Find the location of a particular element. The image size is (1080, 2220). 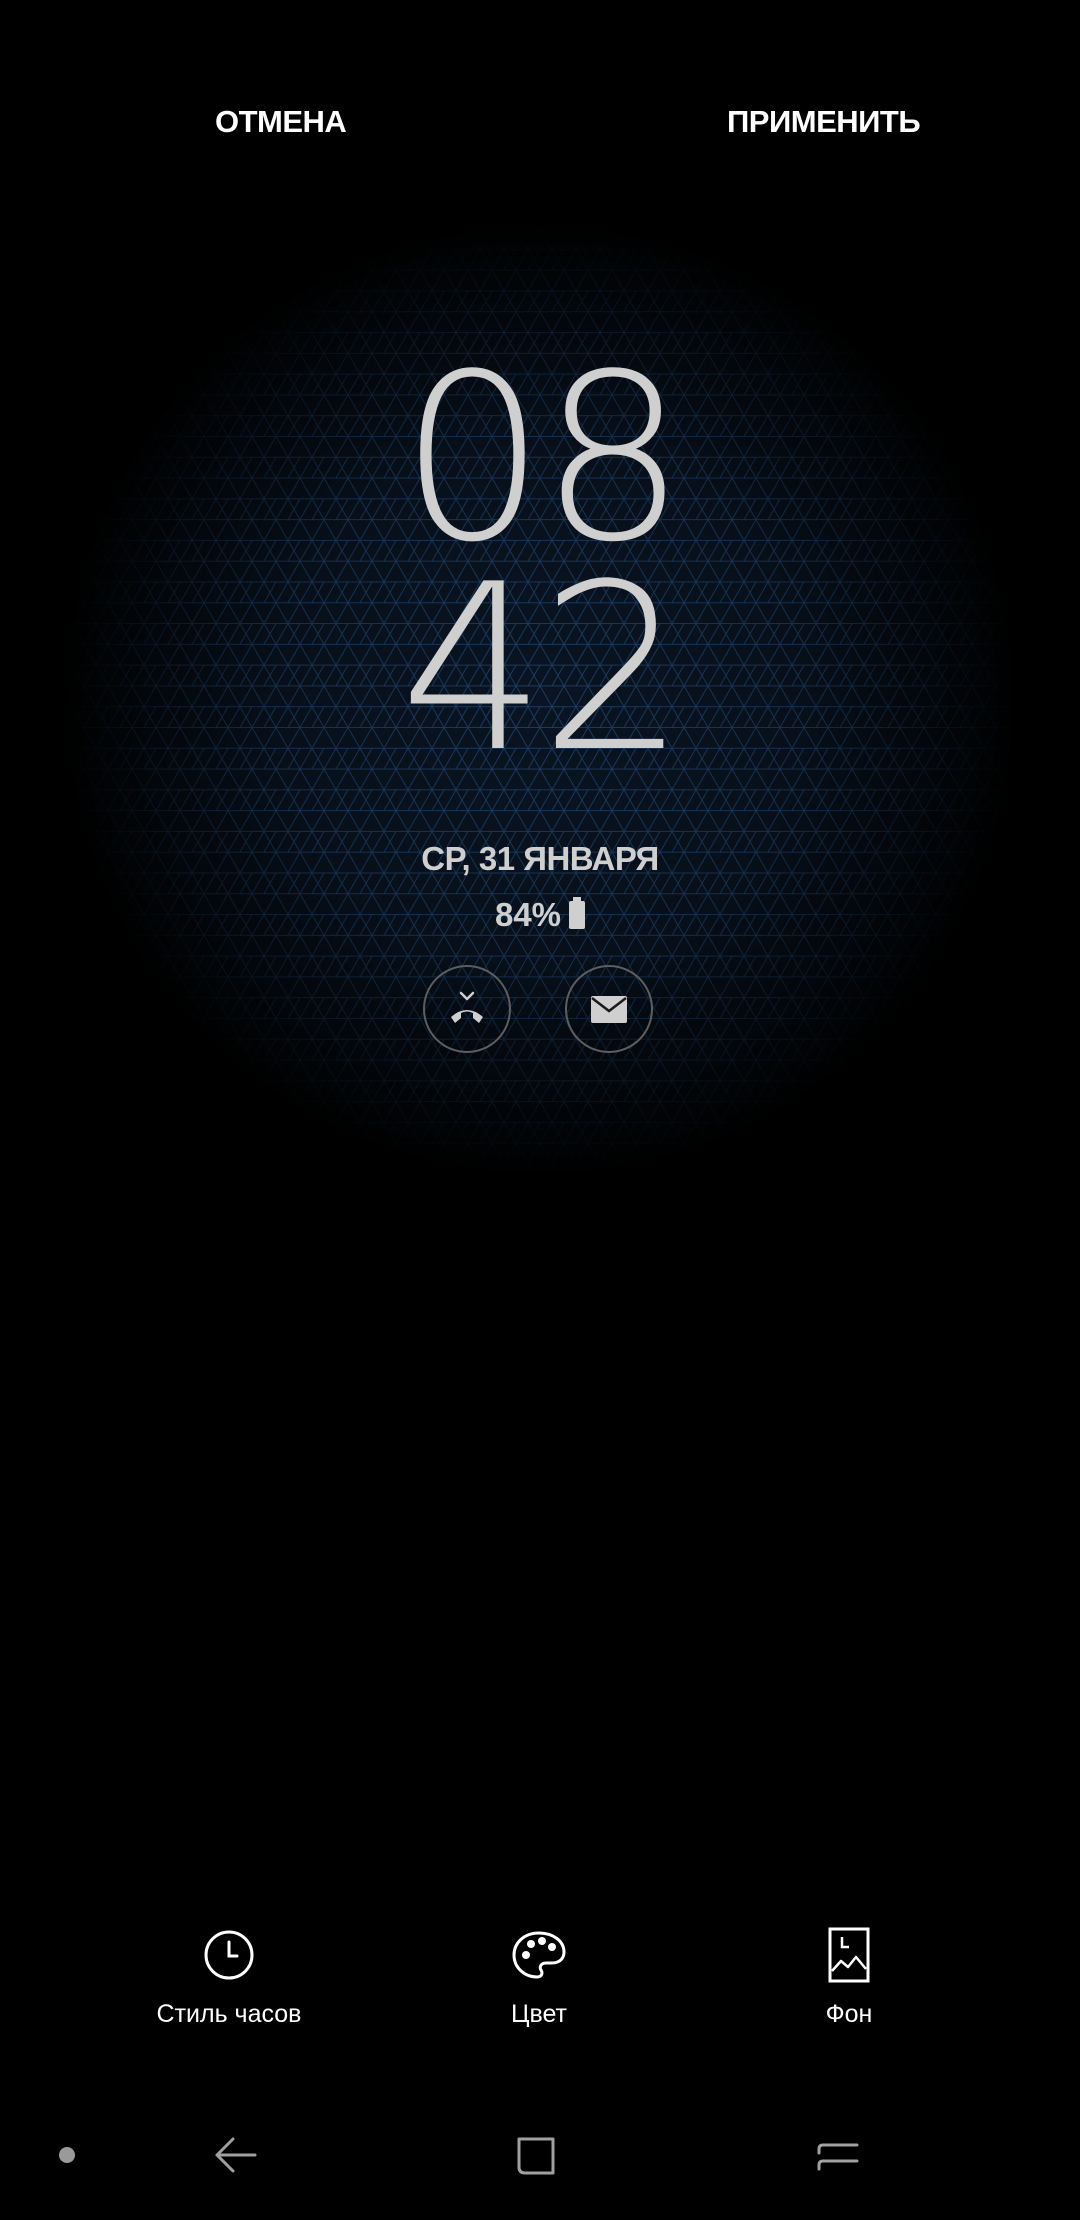

apply-button: ПРИМЕНИТЬ is located at coordinates (824, 122).